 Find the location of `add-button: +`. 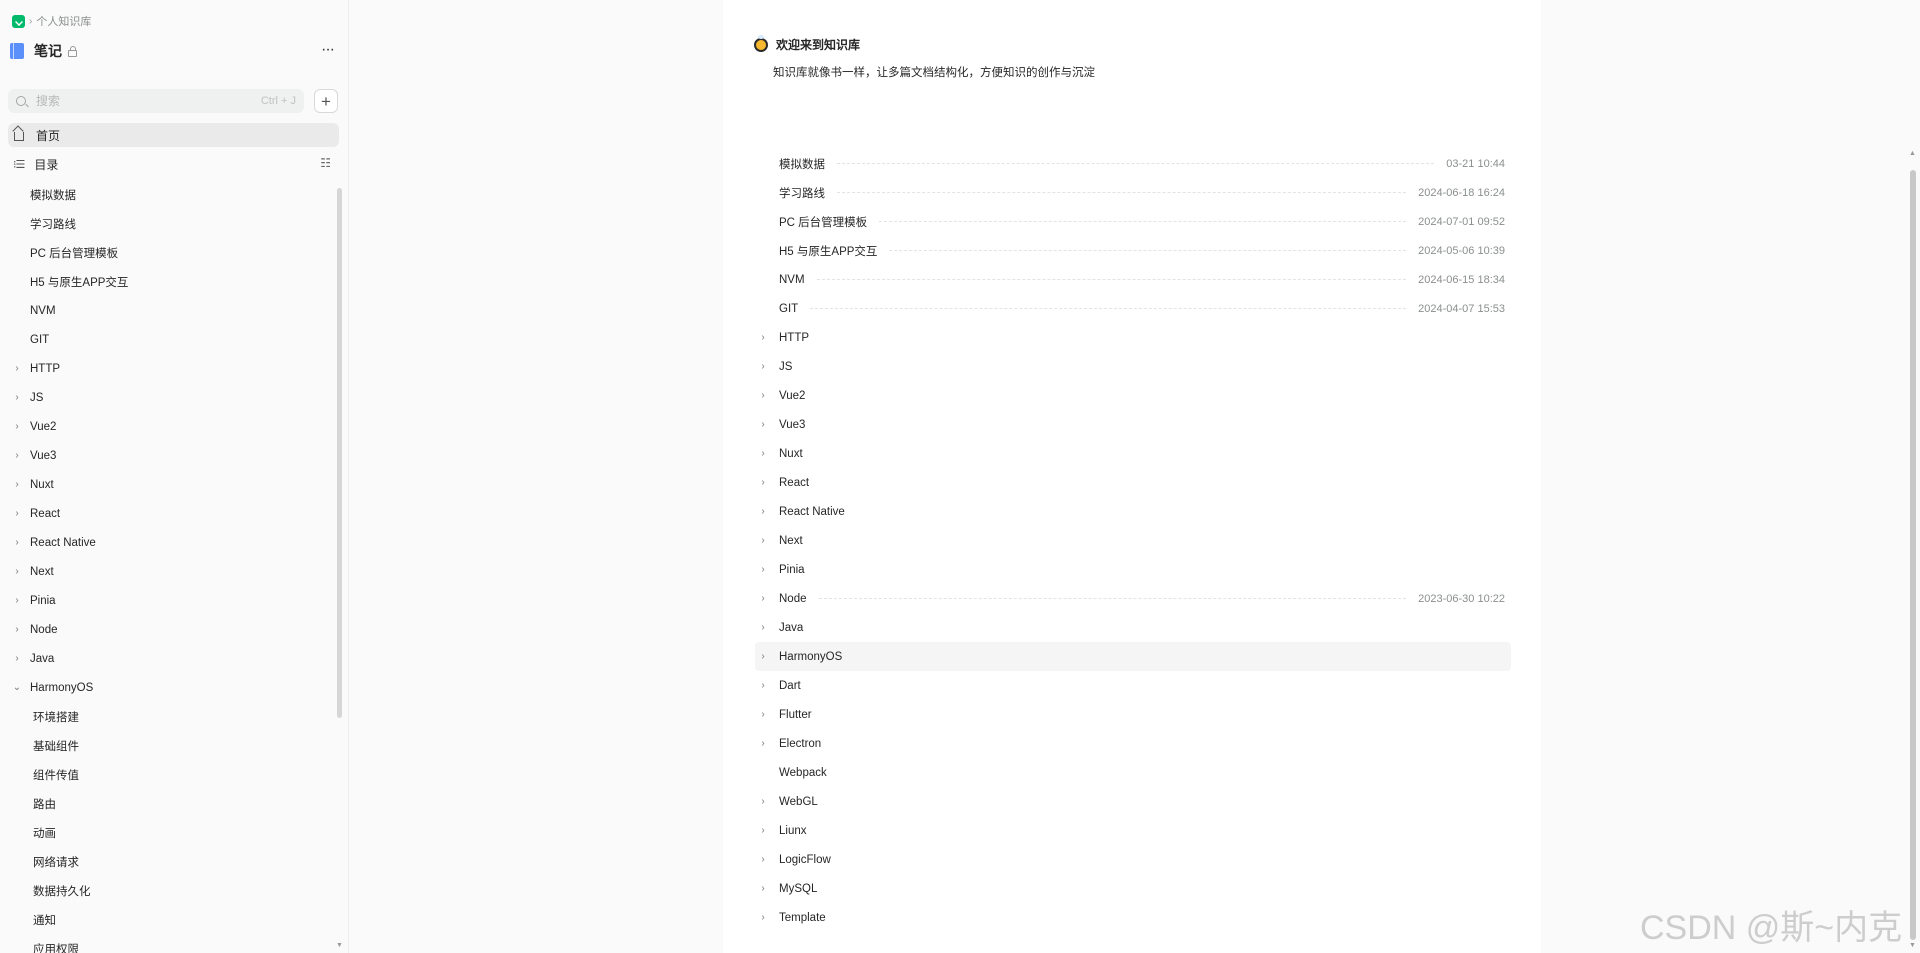

add-button: + is located at coordinates (326, 101).